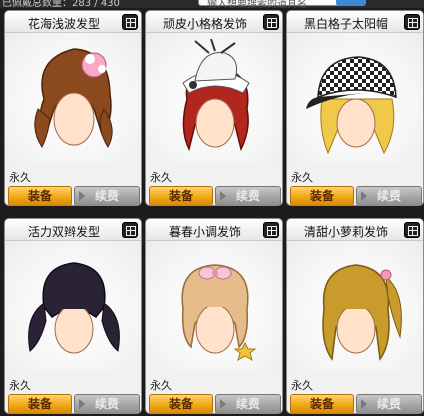  I want to click on hair-bow-icon, so click(219, 313).